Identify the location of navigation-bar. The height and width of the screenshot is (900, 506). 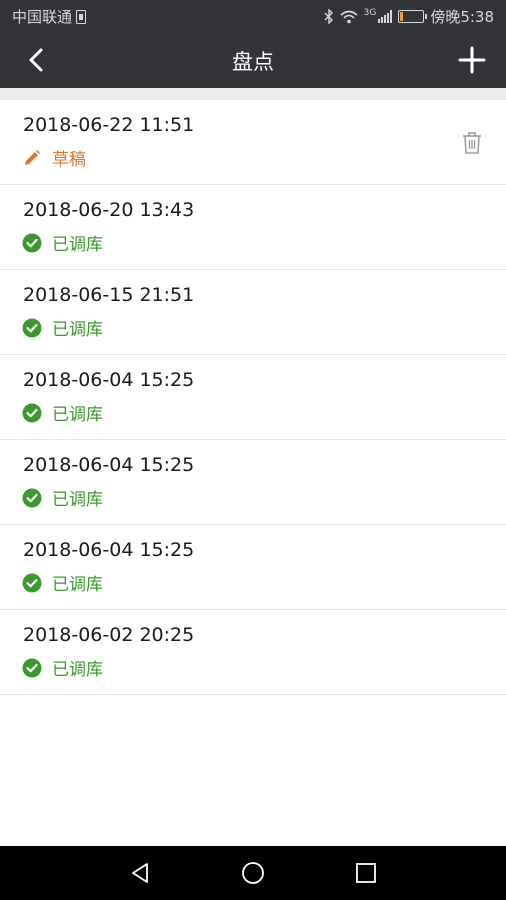
(253, 873).